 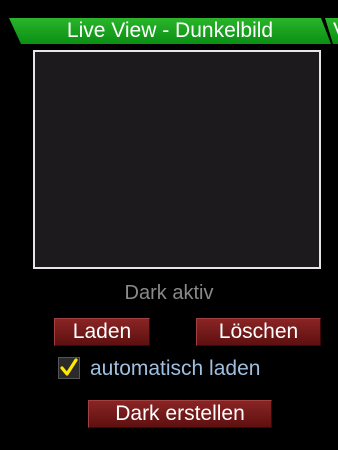 I want to click on tab-next-label: V, so click(x=335, y=31).